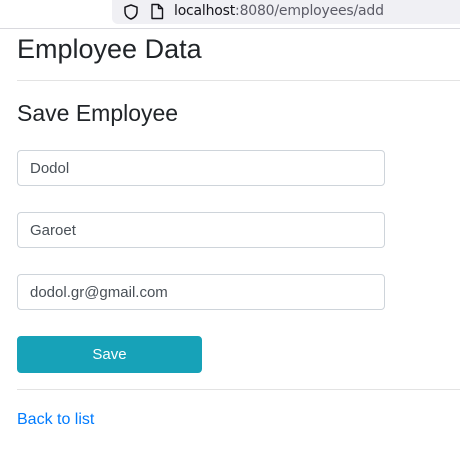 This screenshot has height=459, width=460. I want to click on section-title: Save Employee, so click(98, 113).